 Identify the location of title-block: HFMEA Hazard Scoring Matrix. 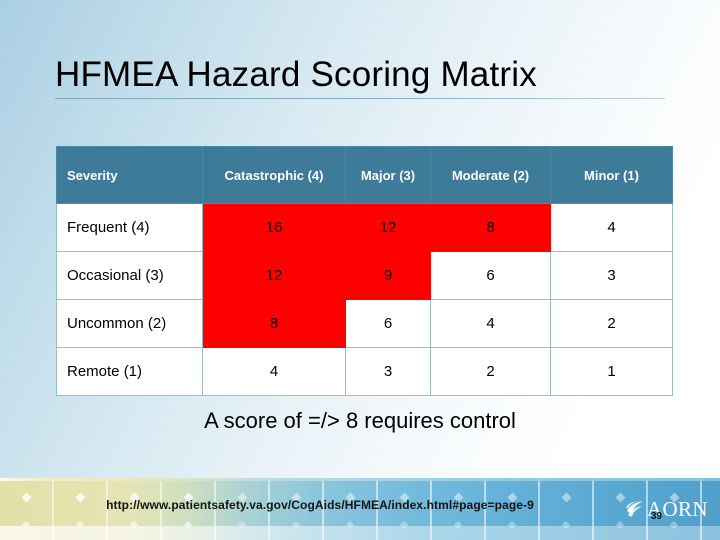
(360, 77).